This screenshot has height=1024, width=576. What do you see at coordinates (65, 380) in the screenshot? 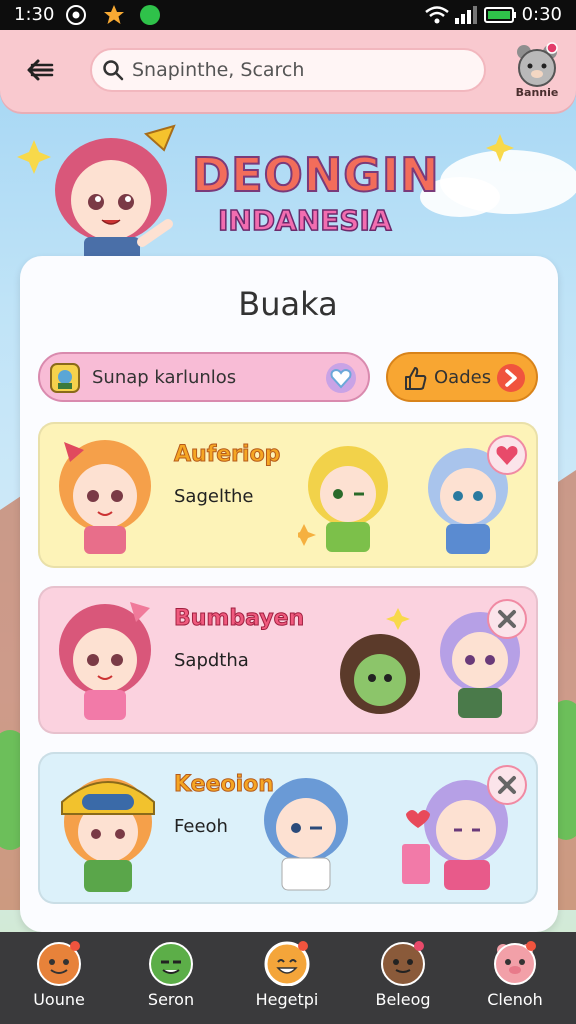
I see `character-badge-icon` at bounding box center [65, 380].